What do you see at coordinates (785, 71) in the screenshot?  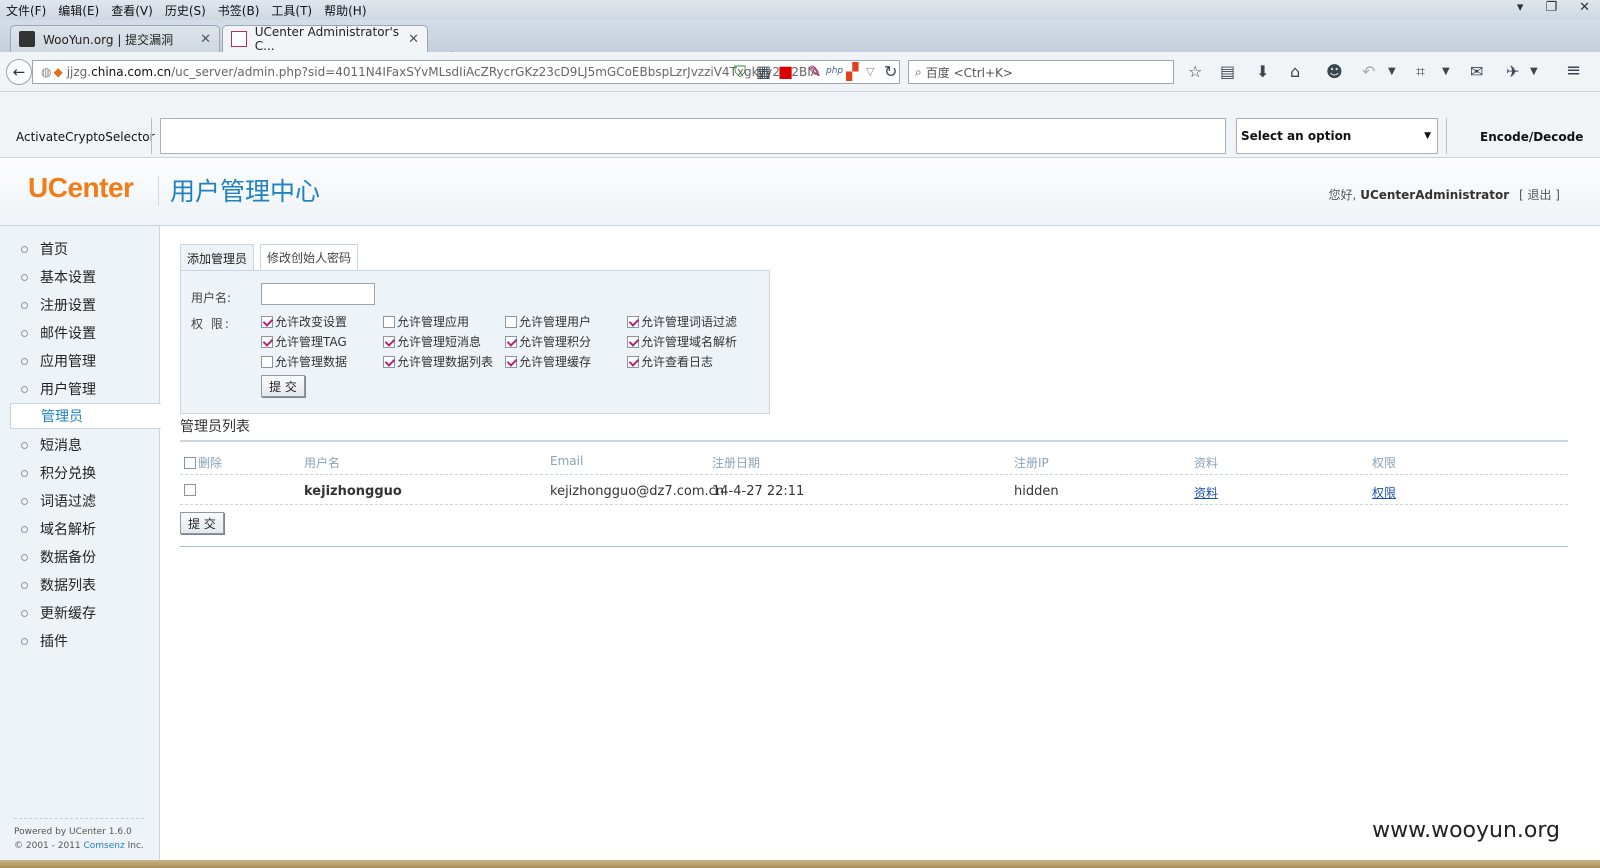 I see `flag-icon: ■` at bounding box center [785, 71].